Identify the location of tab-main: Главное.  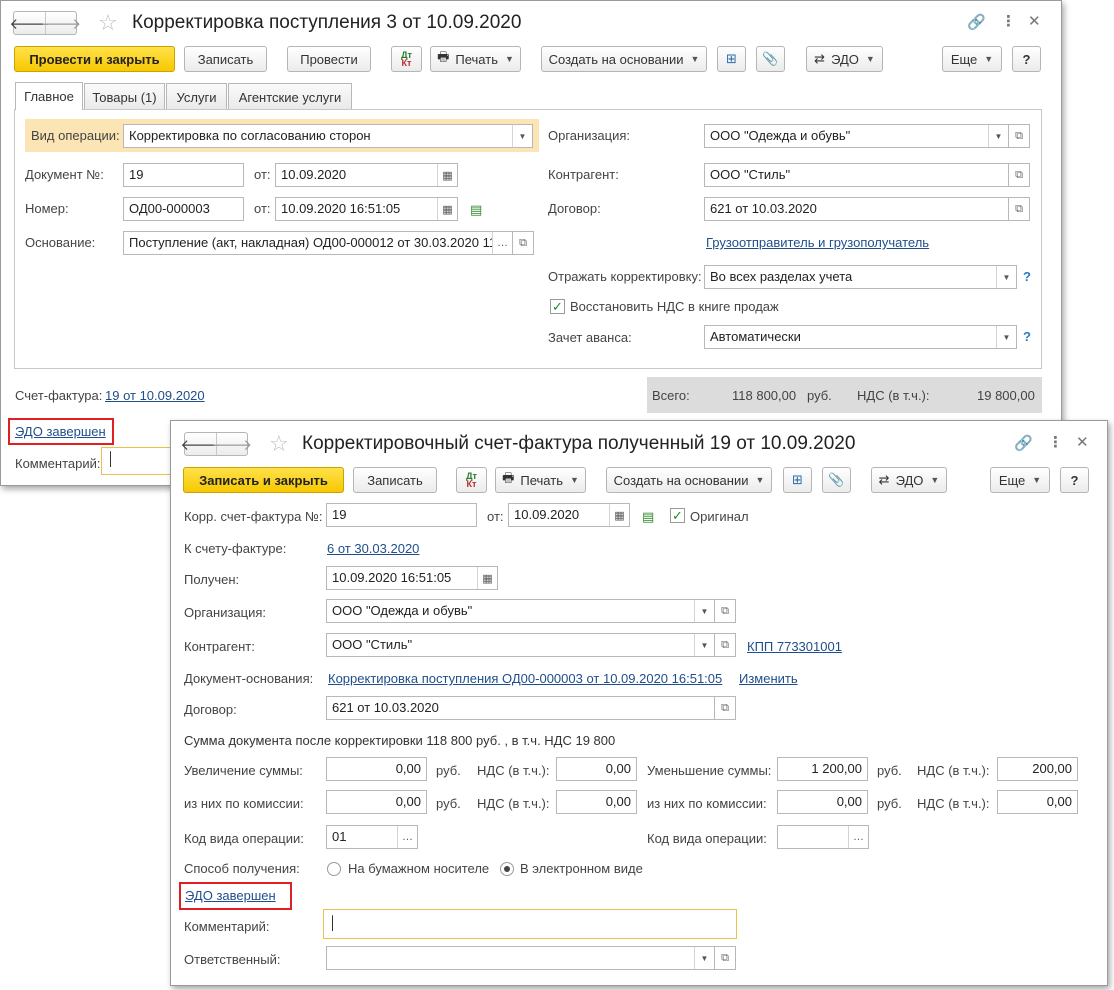
(49, 96).